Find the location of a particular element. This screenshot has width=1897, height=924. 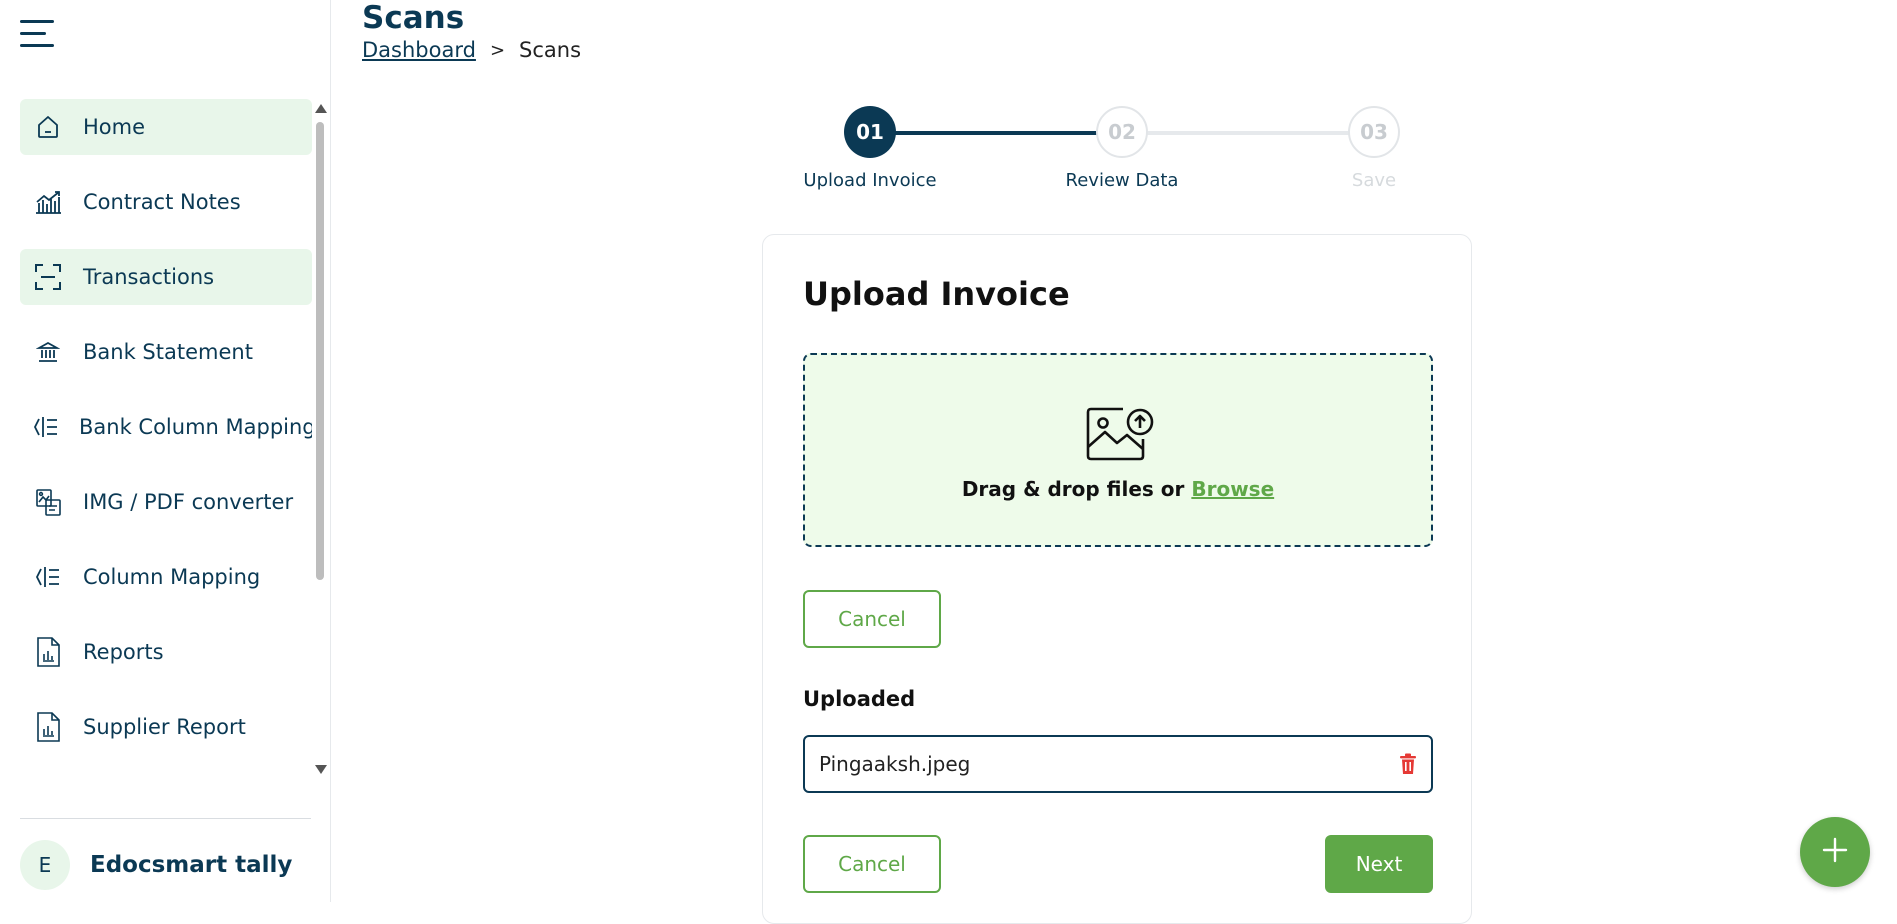

stepper: 01 02 03 Upload Invoice Review Data Save is located at coordinates (1110, 151).